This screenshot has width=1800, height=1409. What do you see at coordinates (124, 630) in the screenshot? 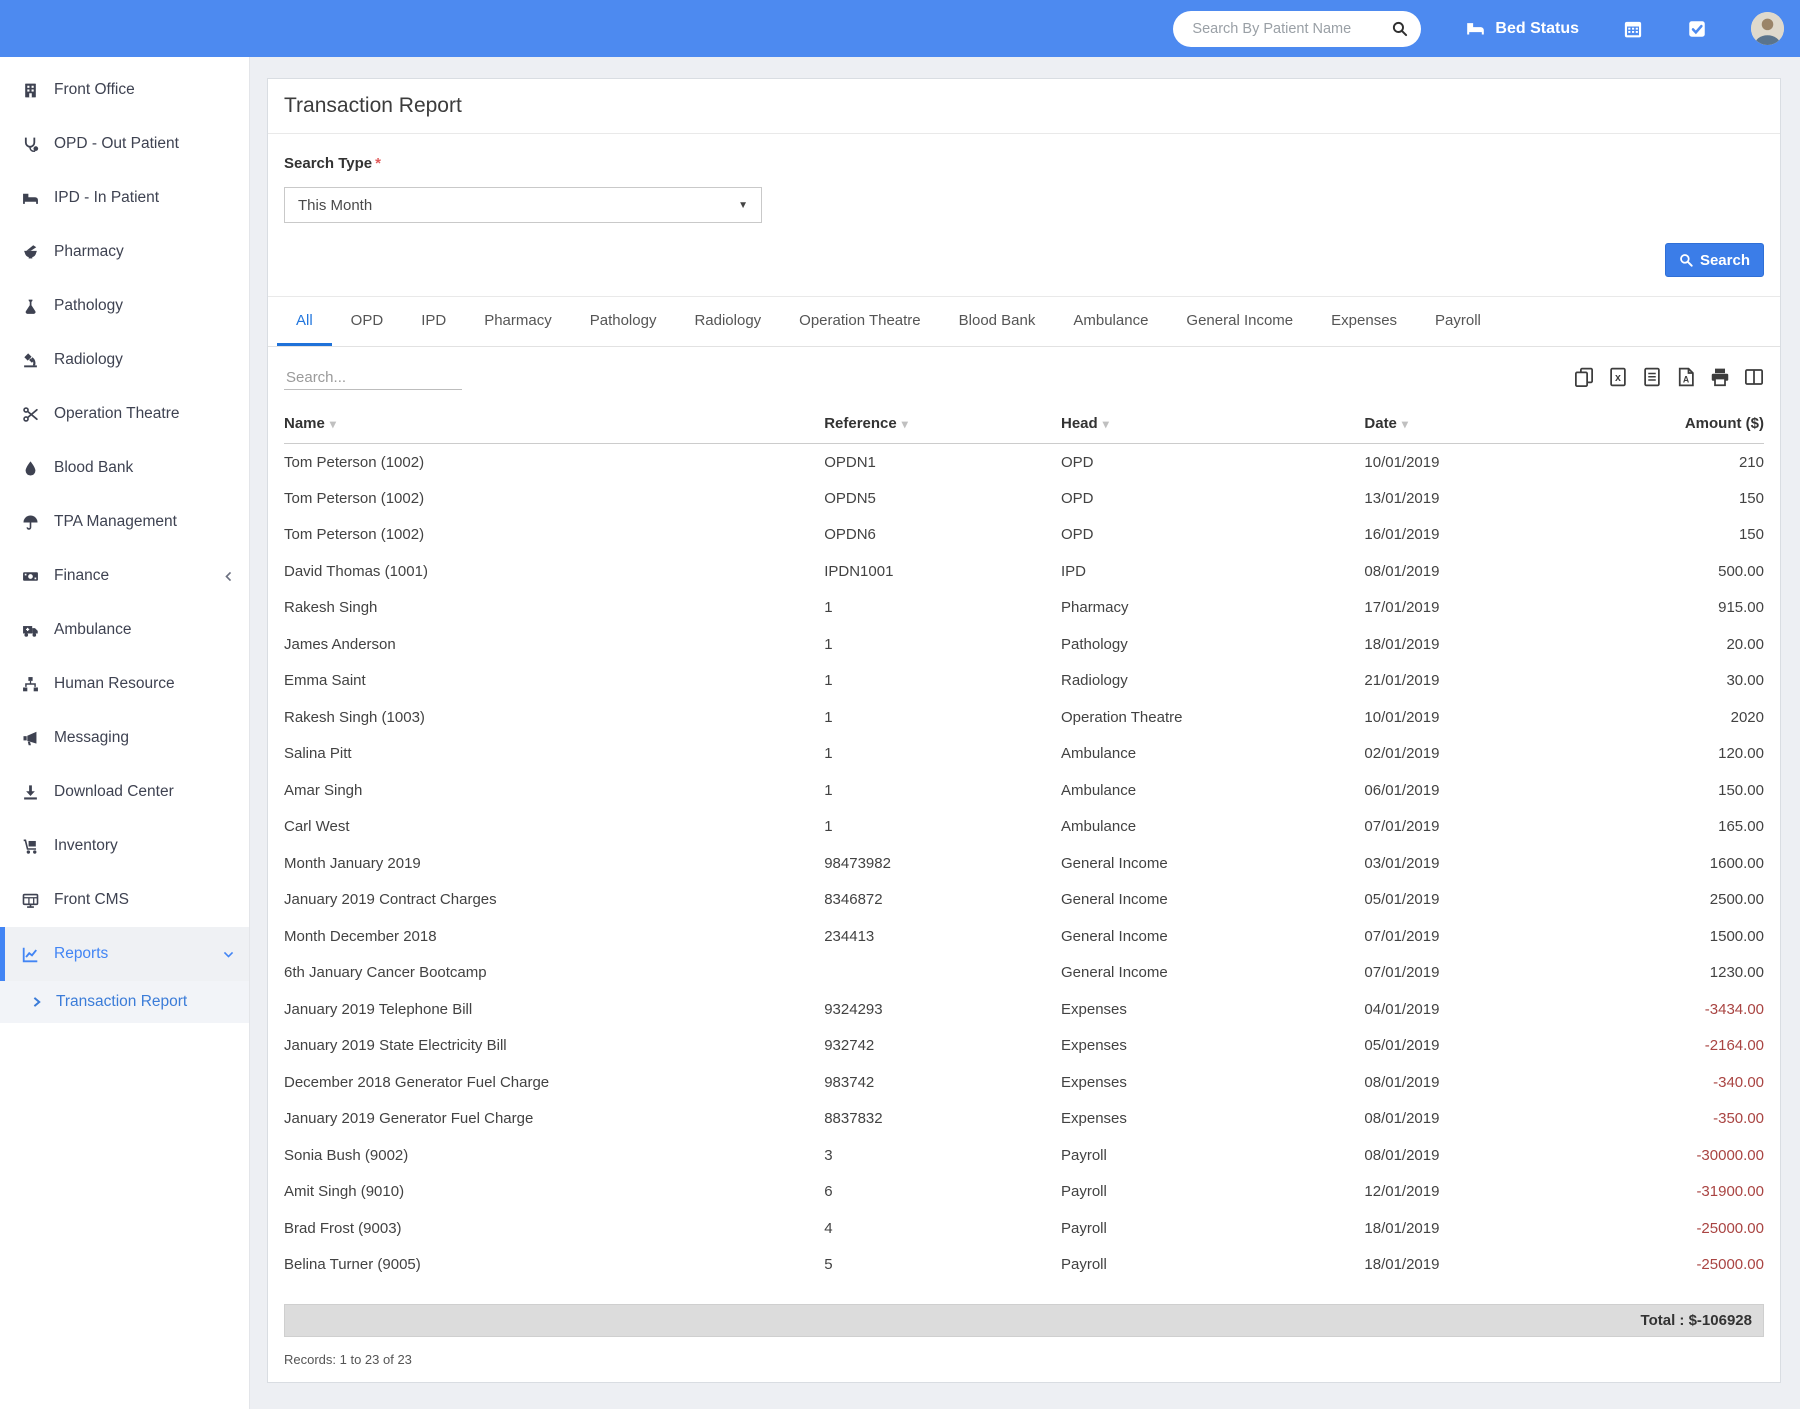
I see `sidebar-item-ambulance: Ambulance` at bounding box center [124, 630].